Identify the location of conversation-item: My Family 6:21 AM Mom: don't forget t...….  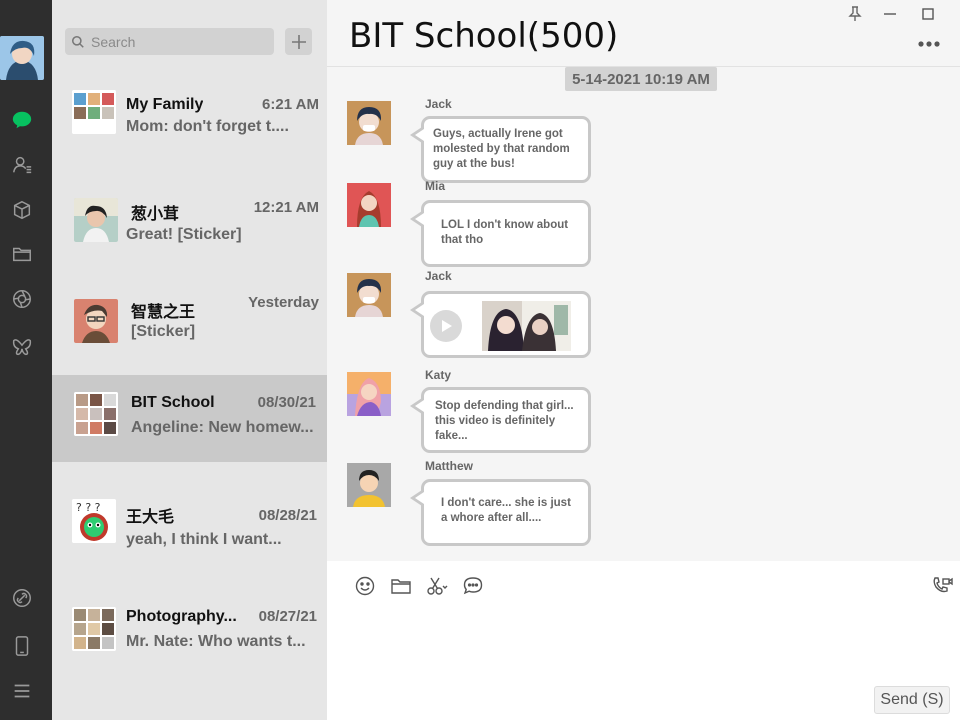
(189, 119).